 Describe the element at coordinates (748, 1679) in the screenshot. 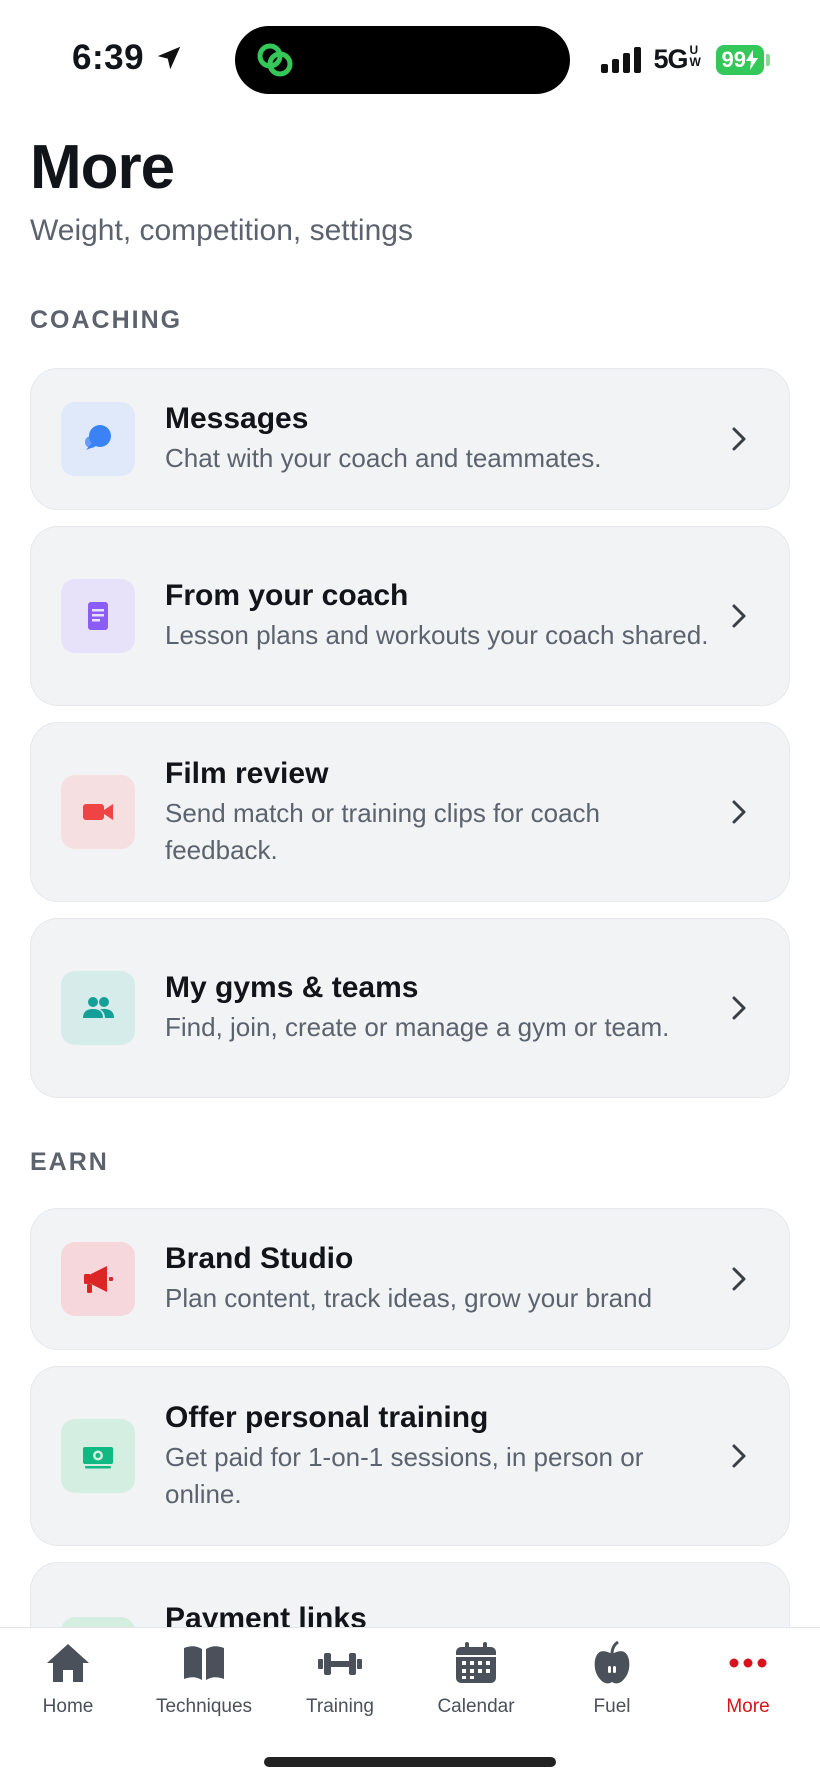

I see `tab-more: More` at that location.